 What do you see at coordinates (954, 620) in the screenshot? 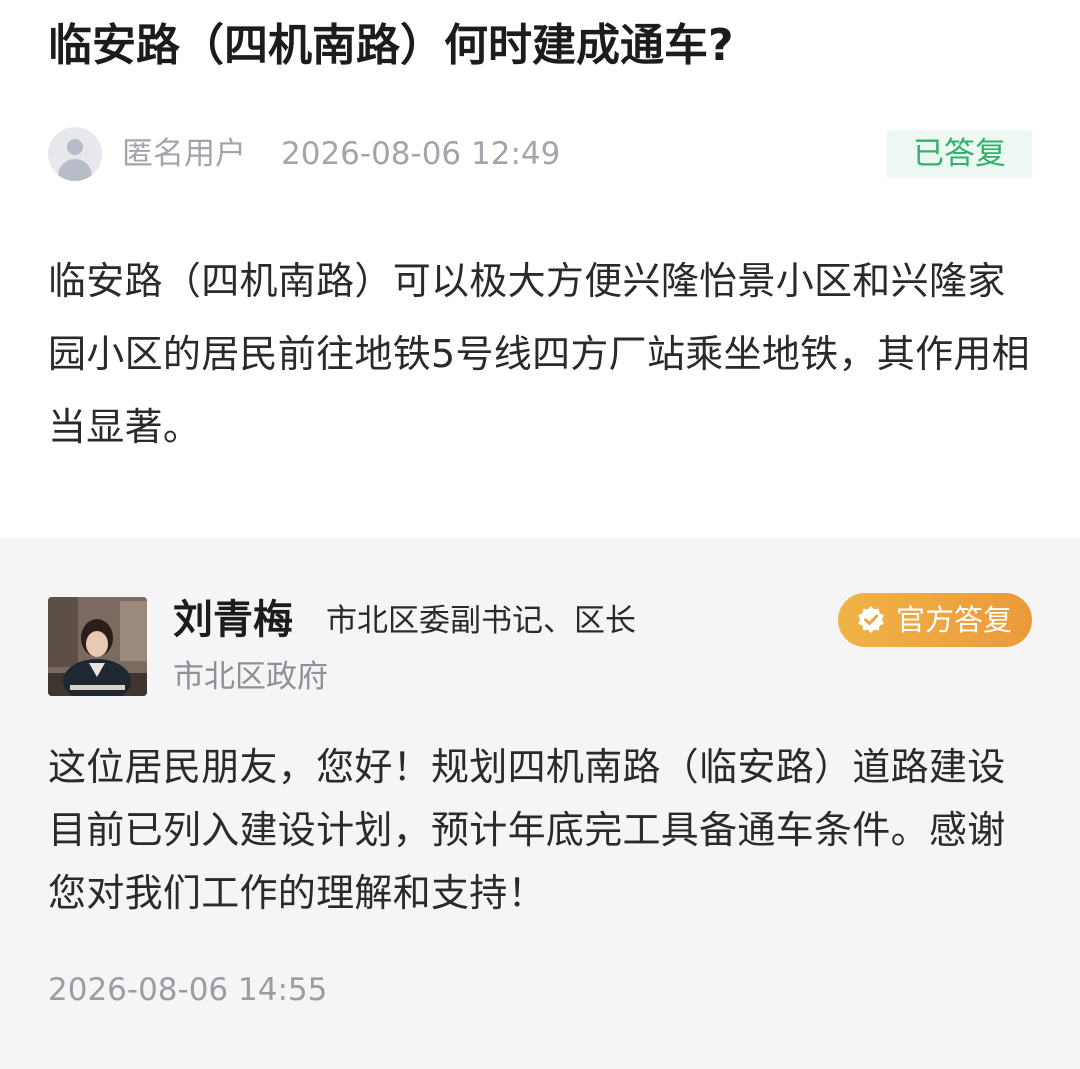
I see `official-reply-label: 官方答复` at bounding box center [954, 620].